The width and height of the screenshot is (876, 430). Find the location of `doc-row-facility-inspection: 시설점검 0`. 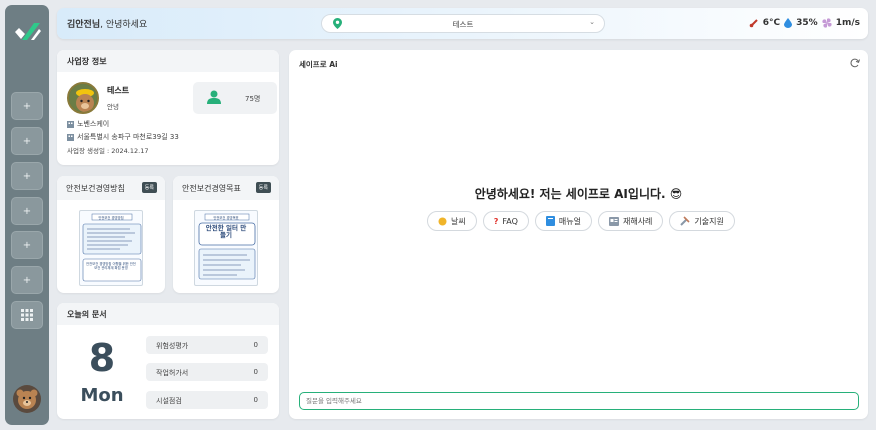

doc-row-facility-inspection: 시설점검 0 is located at coordinates (207, 400).